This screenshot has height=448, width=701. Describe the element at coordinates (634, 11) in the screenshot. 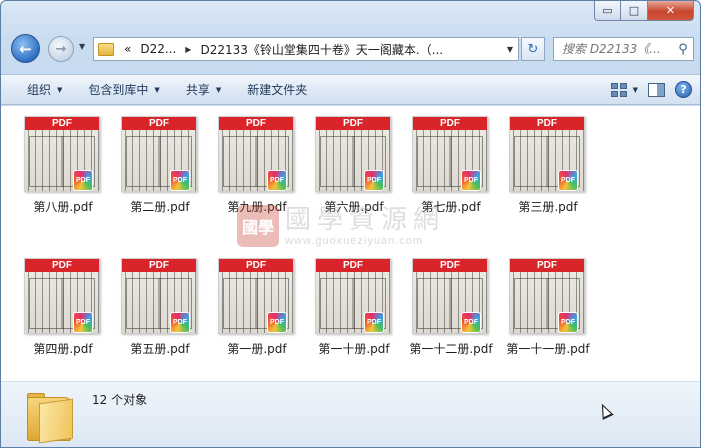

I see `maximize-button: □` at that location.